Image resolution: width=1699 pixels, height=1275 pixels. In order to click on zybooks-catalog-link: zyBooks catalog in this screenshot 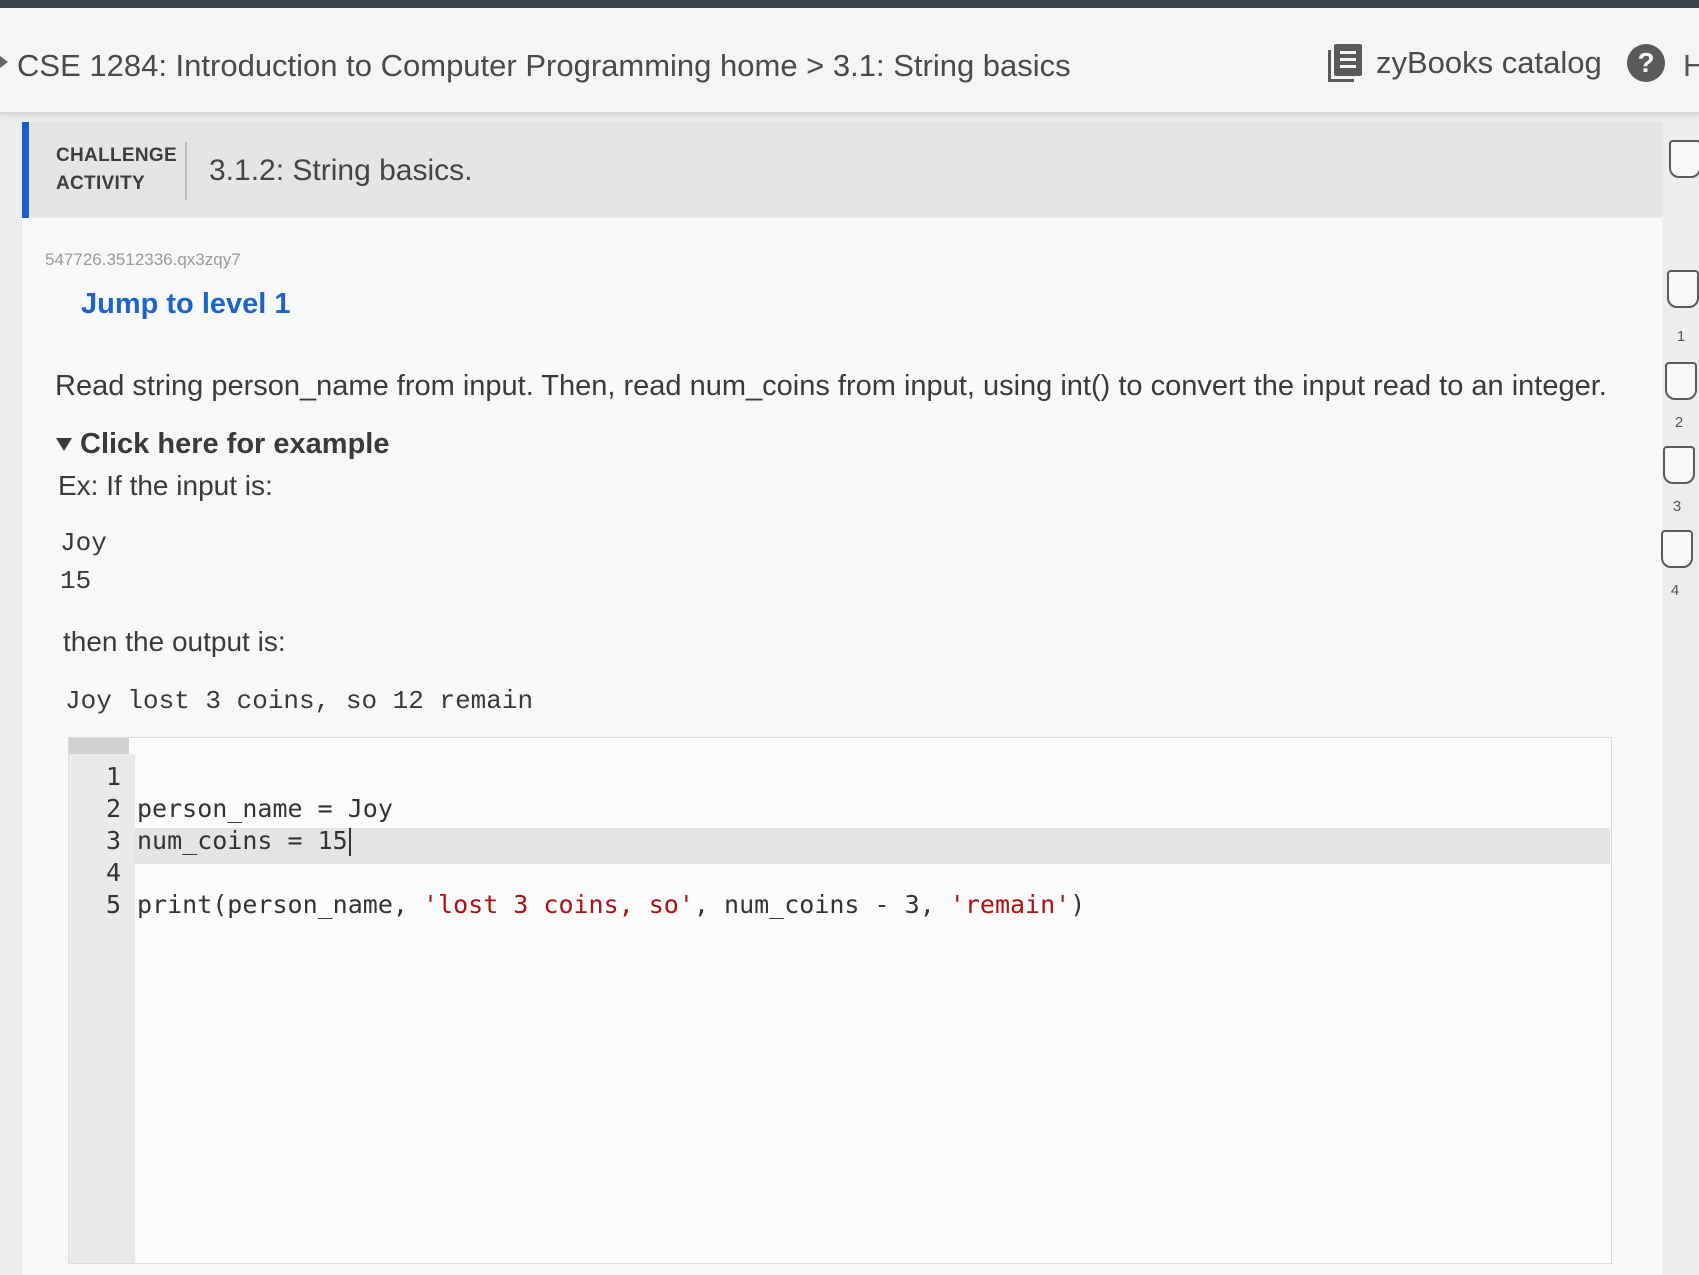, I will do `click(1465, 63)`.